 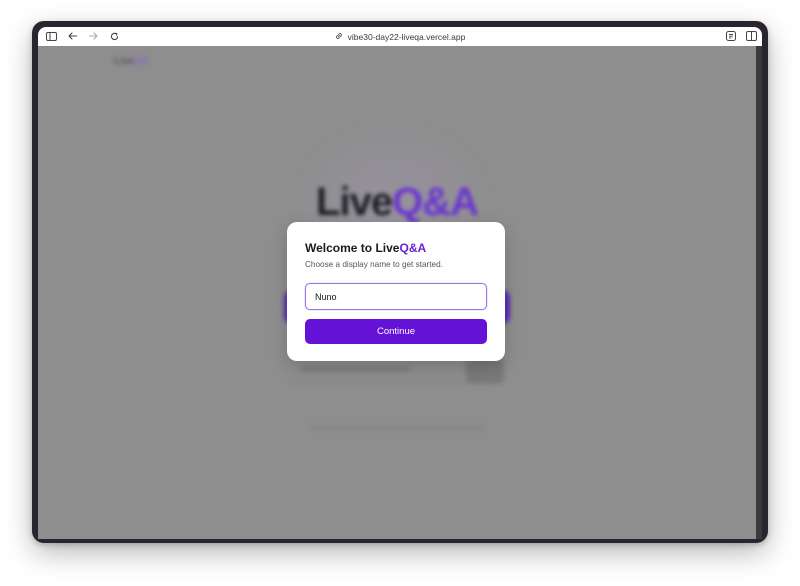 I want to click on address-bar: vibe30-day22-liveqa.vercel.app, so click(x=400, y=36).